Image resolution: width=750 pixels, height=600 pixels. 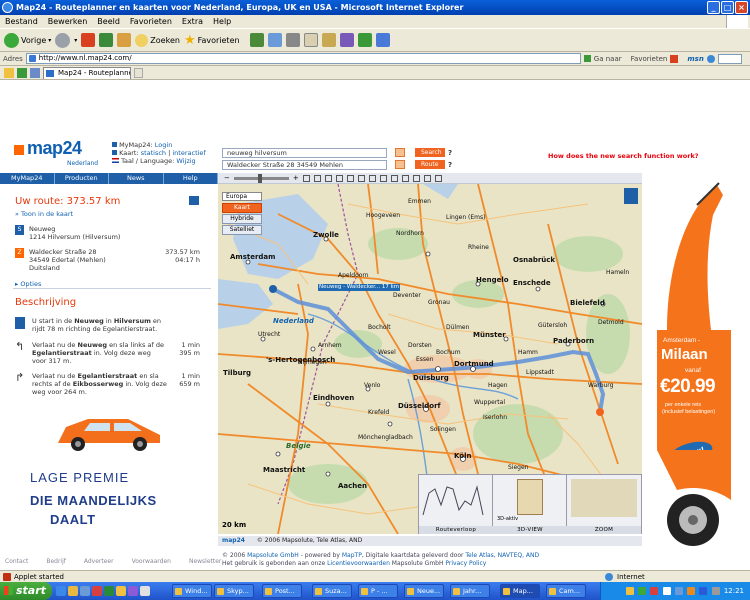 What do you see at coordinates (274, 40) in the screenshot?
I see `mail-icon` at bounding box center [274, 40].